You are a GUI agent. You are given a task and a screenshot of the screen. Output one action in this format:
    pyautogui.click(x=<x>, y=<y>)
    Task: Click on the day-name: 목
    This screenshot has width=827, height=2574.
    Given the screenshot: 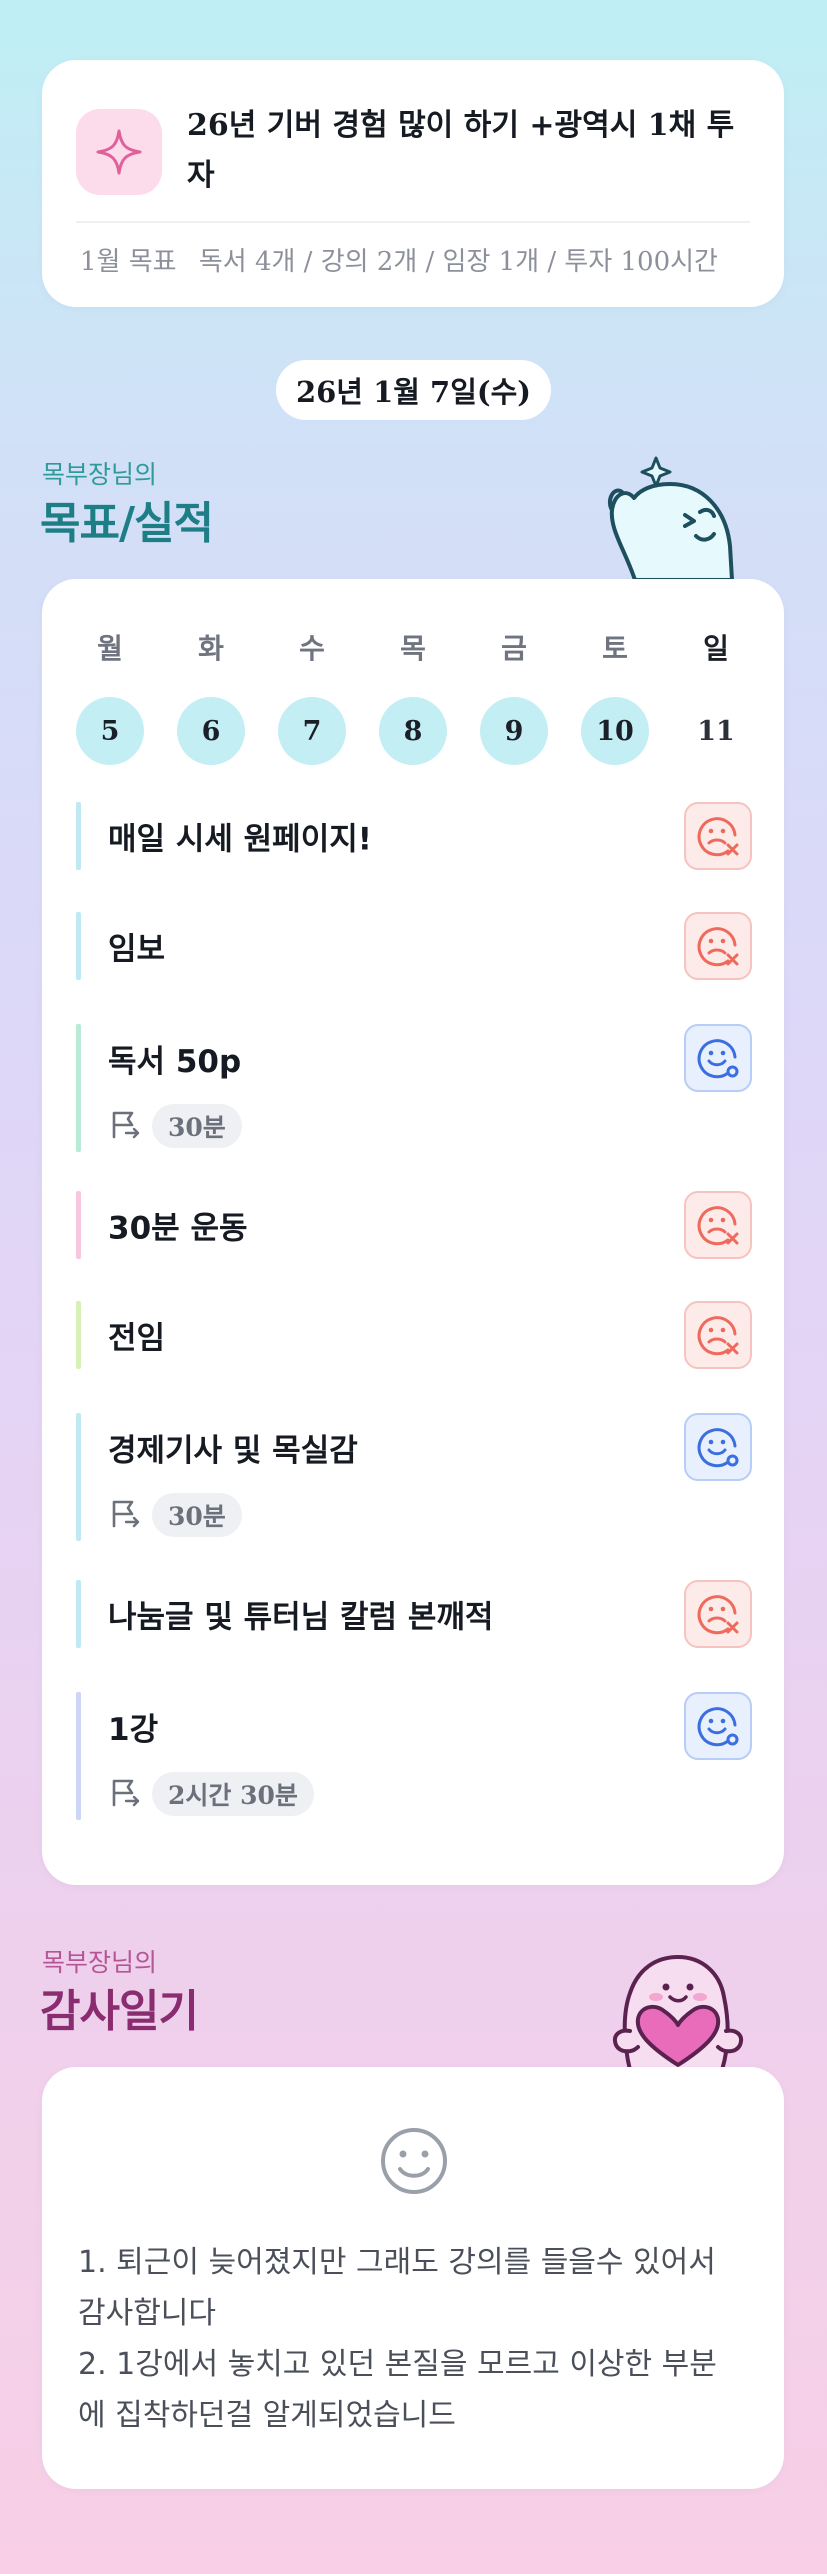 What is the action you would take?
    pyautogui.click(x=413, y=648)
    